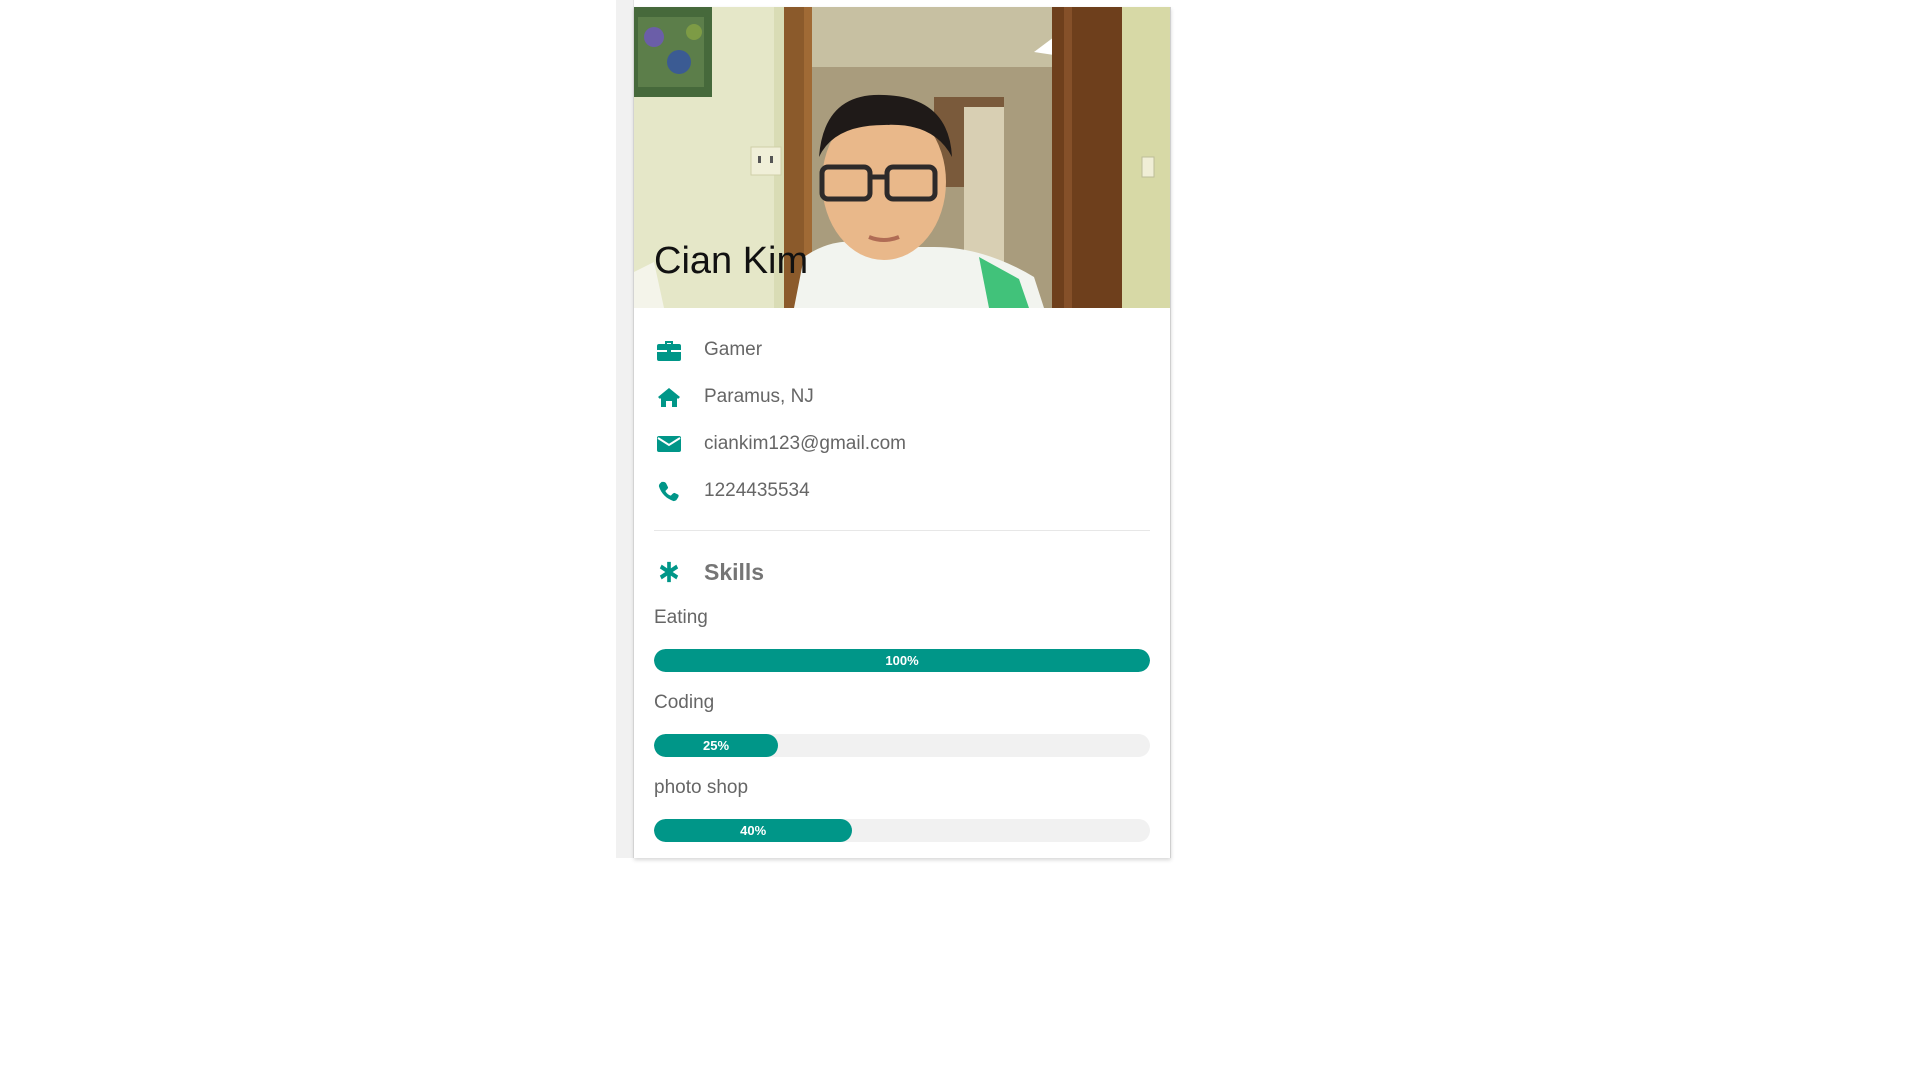  Describe the element at coordinates (757, 490) in the screenshot. I see `phone-text: 1224435534` at that location.